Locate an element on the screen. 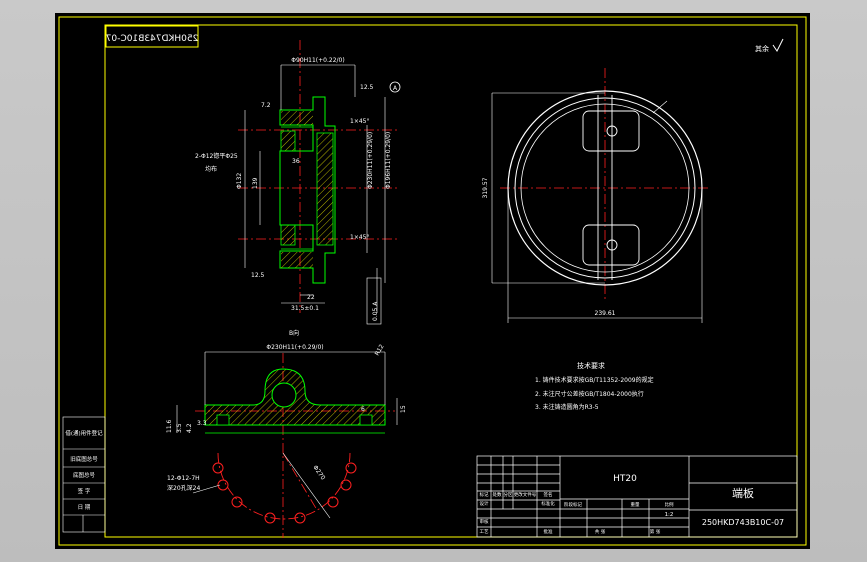 Image resolution: width=867 pixels, height=562 pixels. b-left-dim-3: 4.2 is located at coordinates (189, 428).